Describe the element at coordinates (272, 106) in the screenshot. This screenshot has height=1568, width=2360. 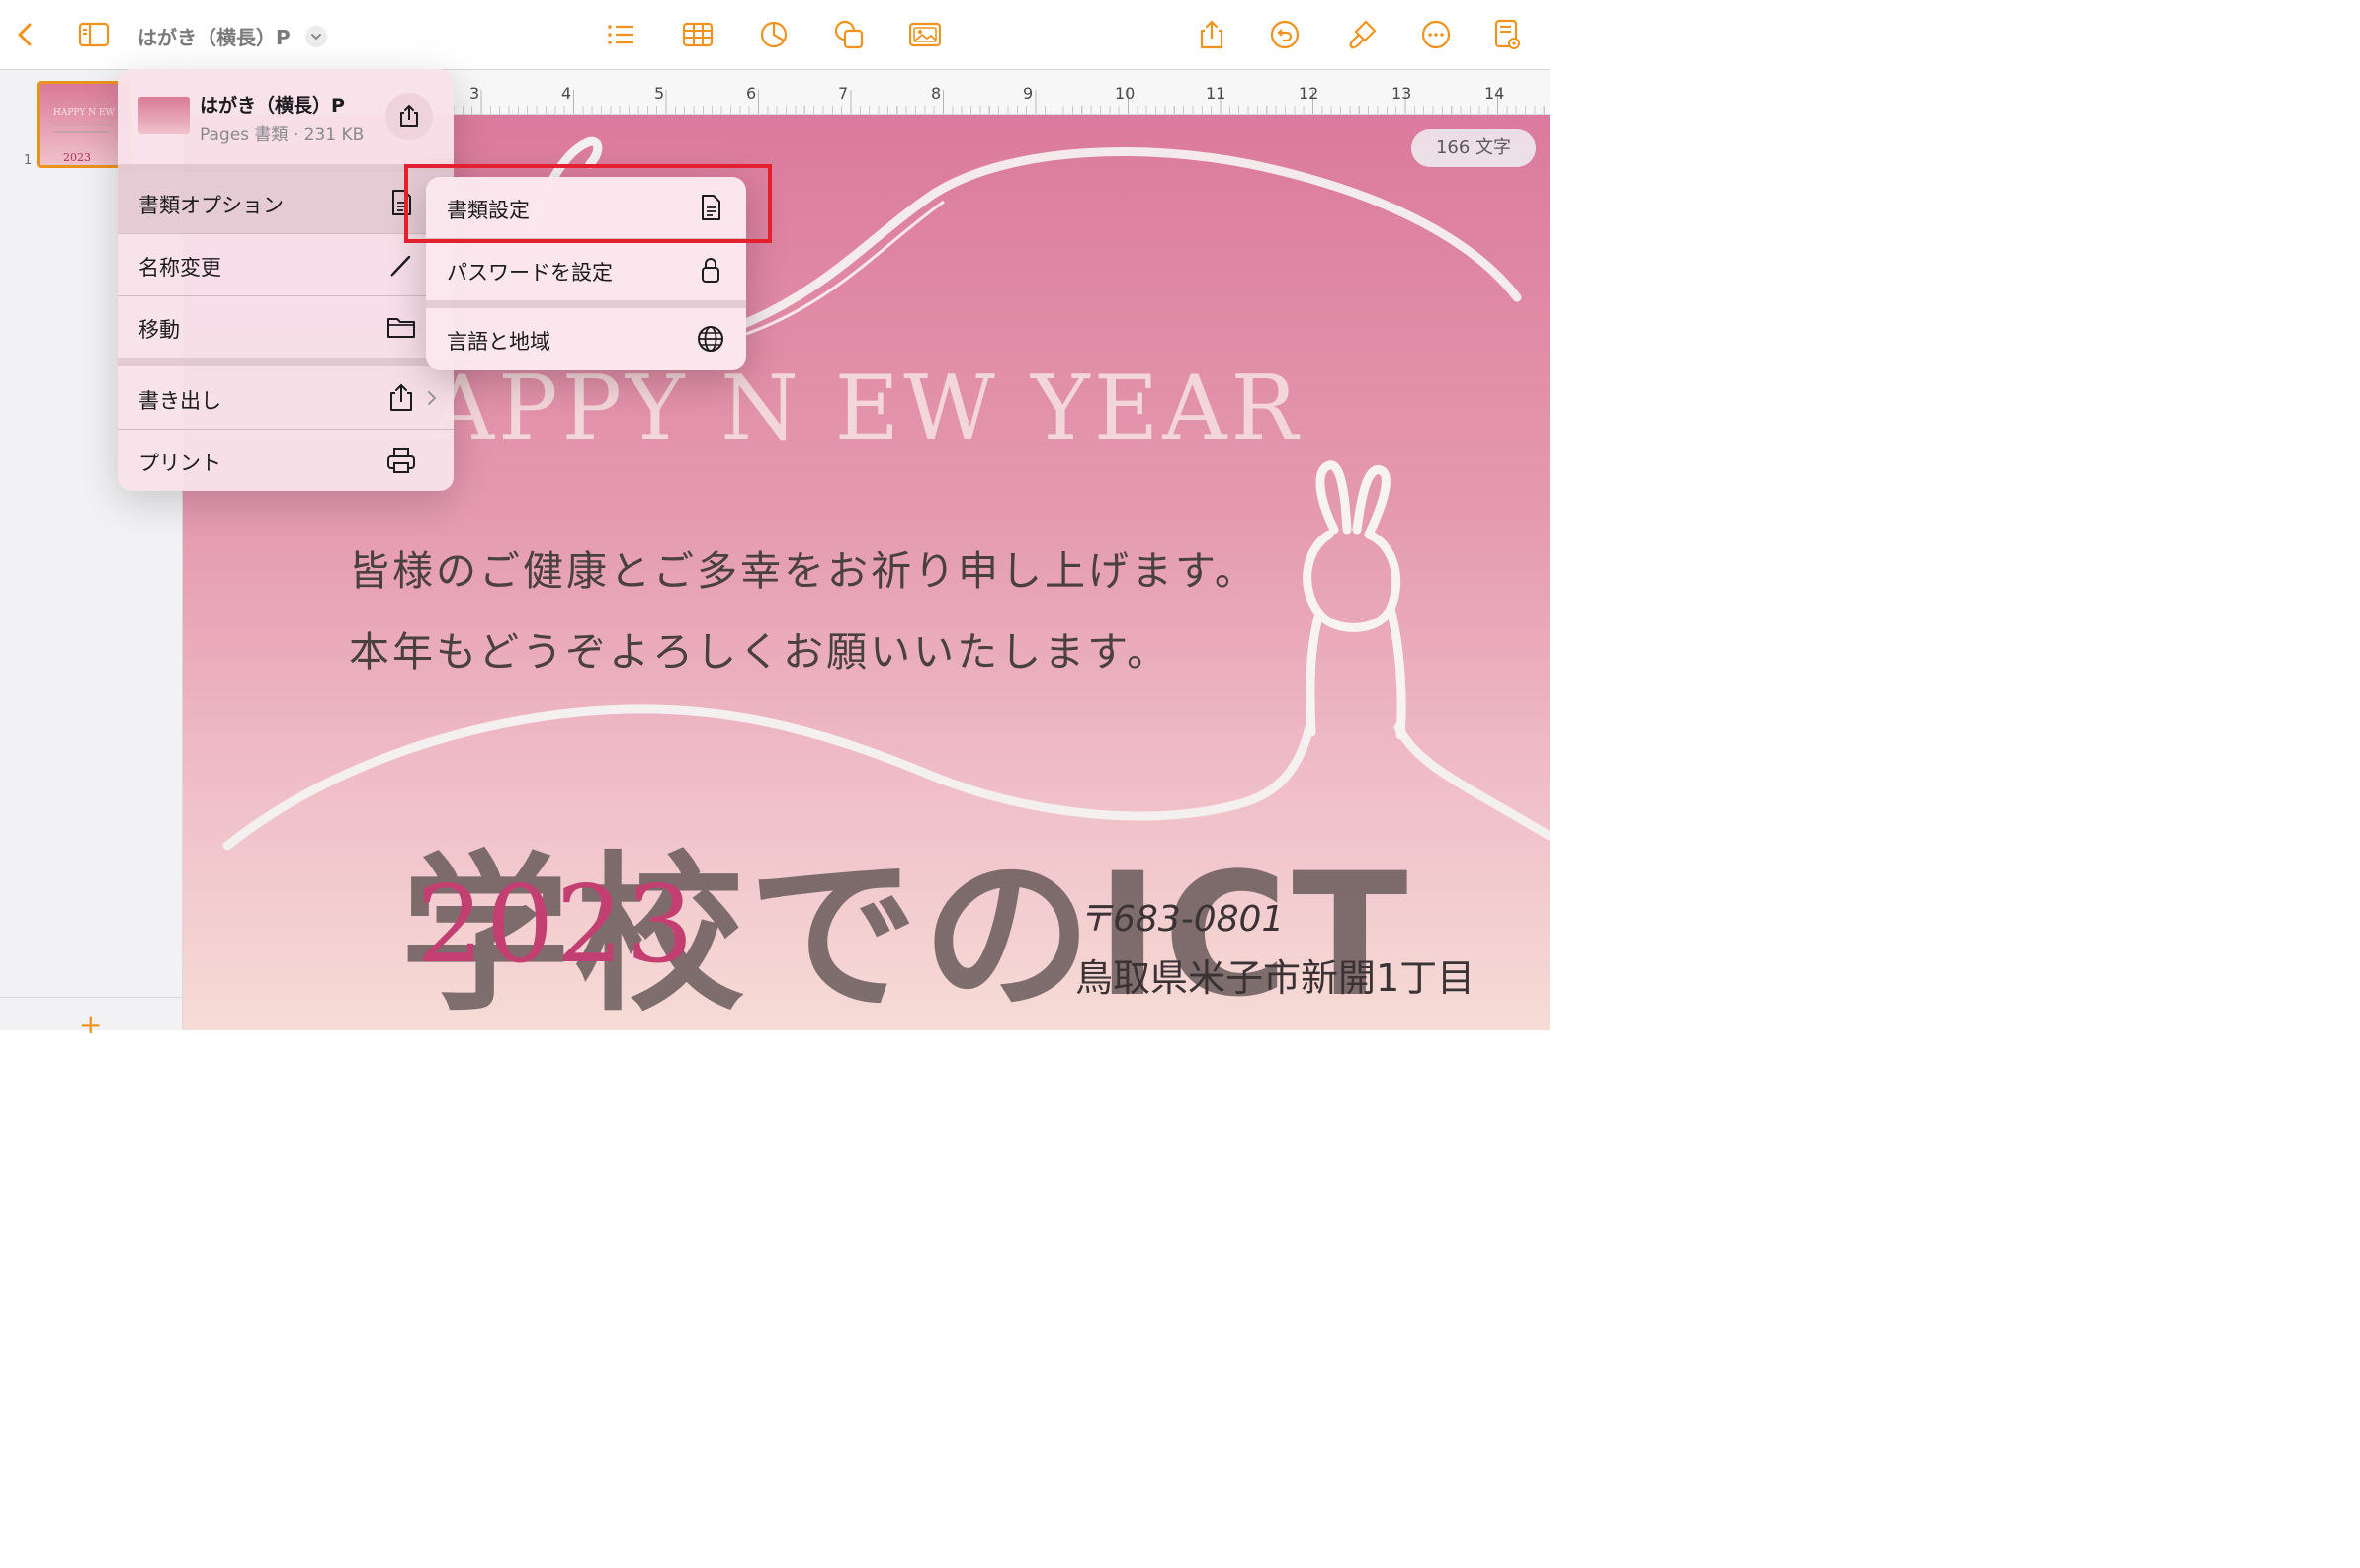
I see `file-name: はがき（横長）P` at that location.